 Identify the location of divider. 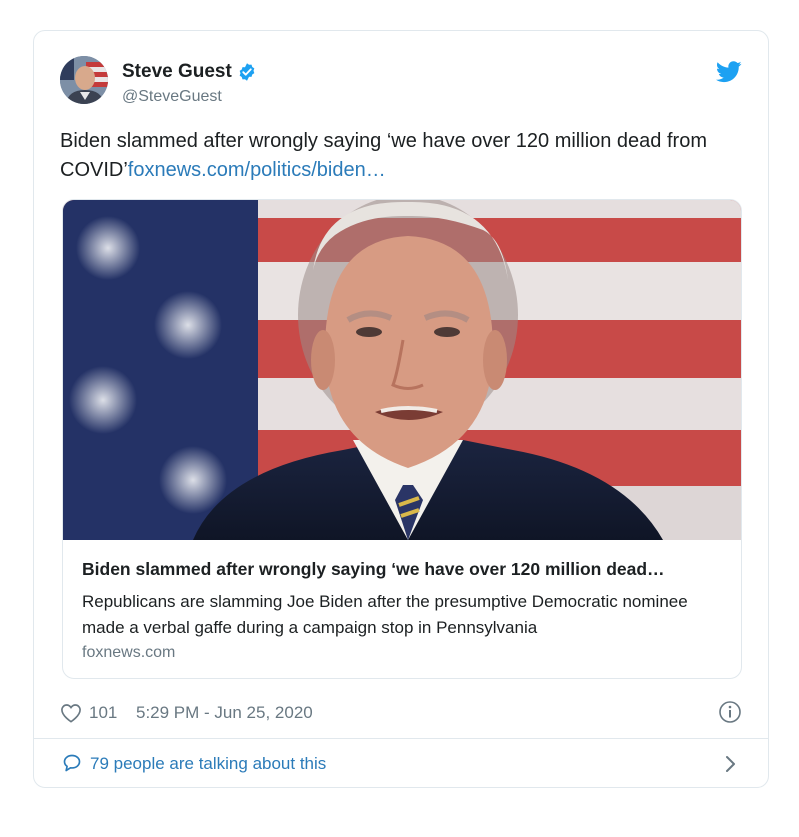
(401, 738).